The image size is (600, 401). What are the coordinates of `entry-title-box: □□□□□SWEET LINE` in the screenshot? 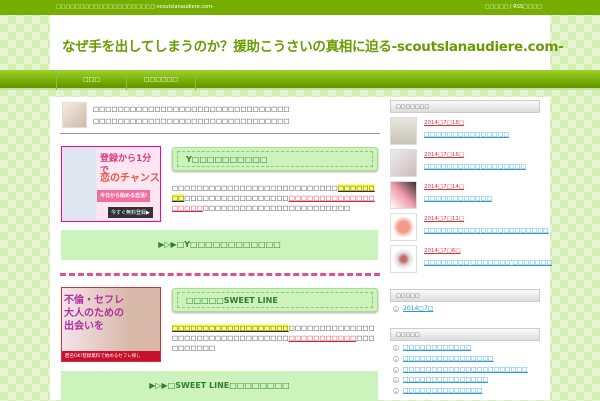 It's located at (275, 300).